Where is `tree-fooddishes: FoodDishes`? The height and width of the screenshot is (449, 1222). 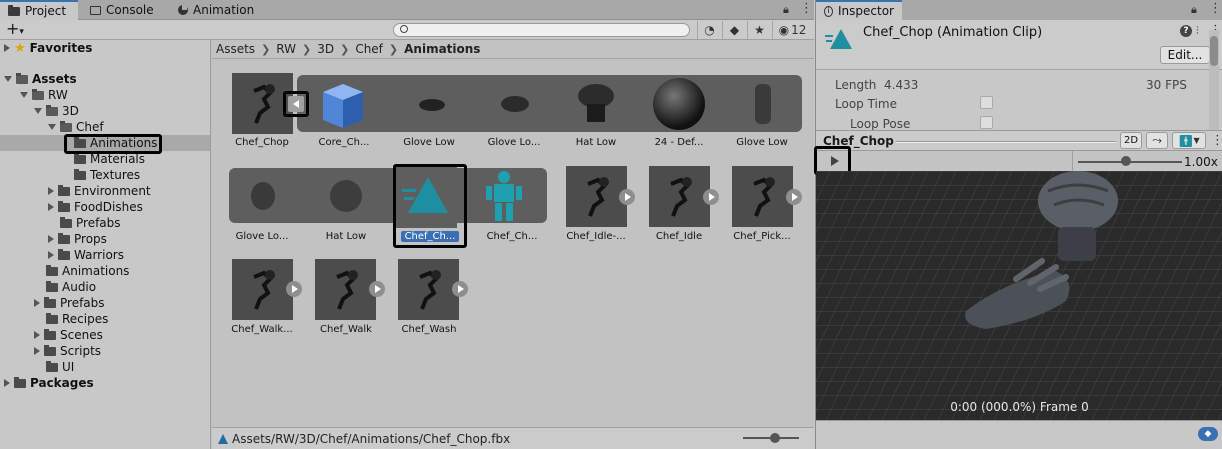
tree-fooddishes: FoodDishes is located at coordinates (95, 207).